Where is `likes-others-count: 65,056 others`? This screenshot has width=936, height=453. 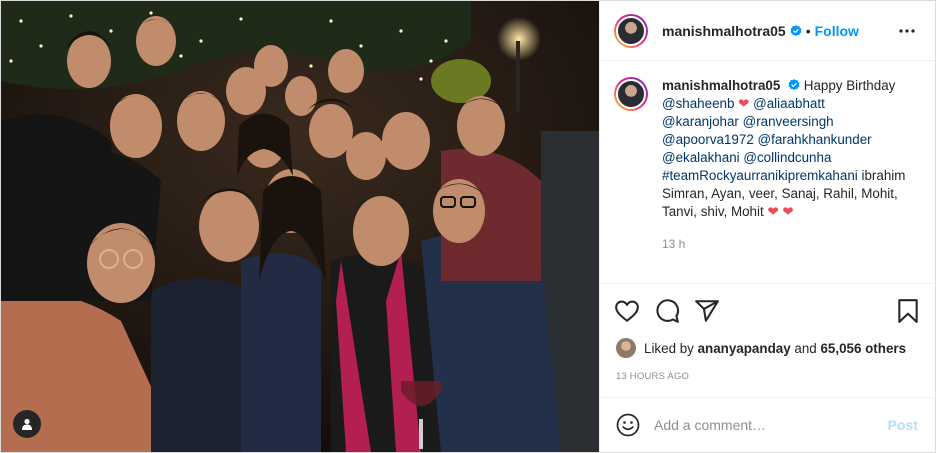 likes-others-count: 65,056 others is located at coordinates (863, 348).